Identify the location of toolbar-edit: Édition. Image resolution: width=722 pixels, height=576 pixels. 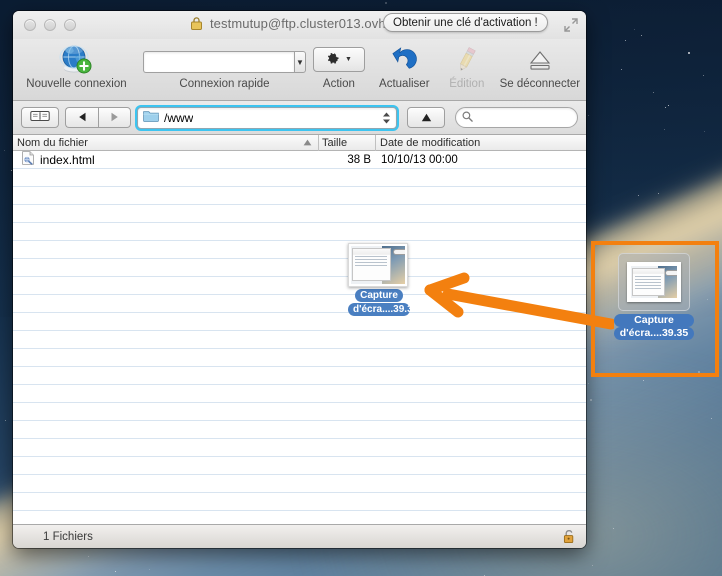
(467, 66).